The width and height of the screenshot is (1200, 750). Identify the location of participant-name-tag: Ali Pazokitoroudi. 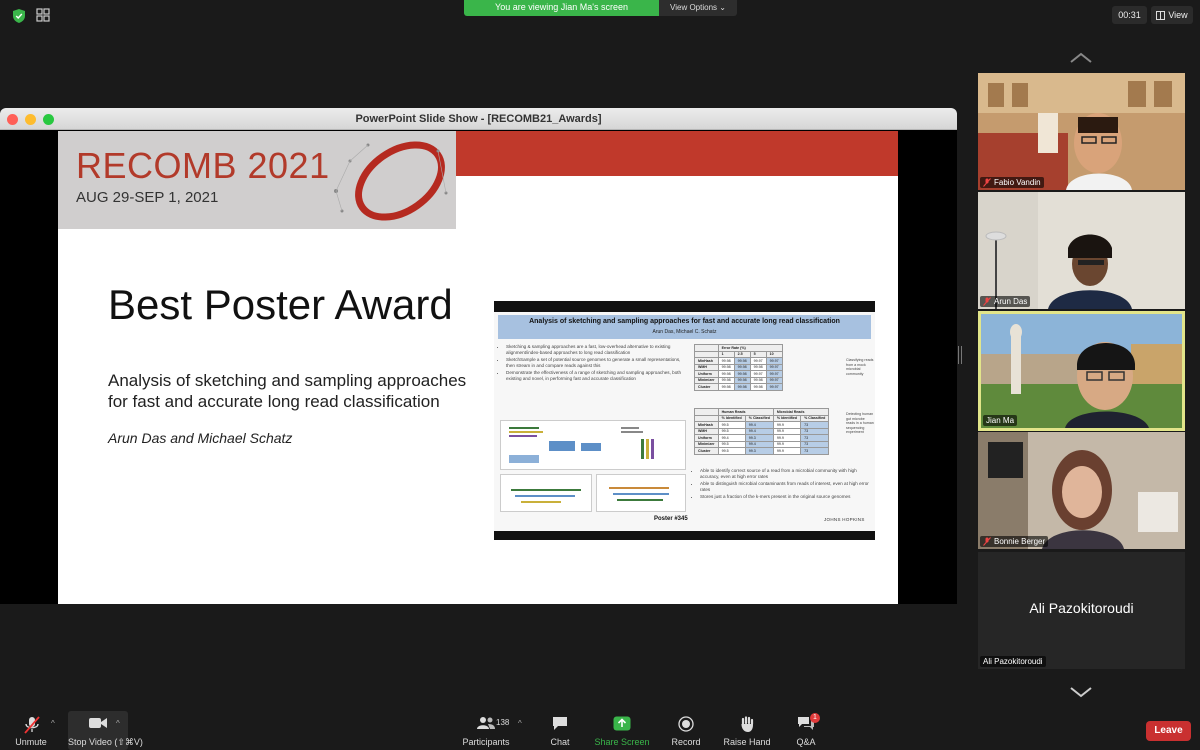
(1013, 661).